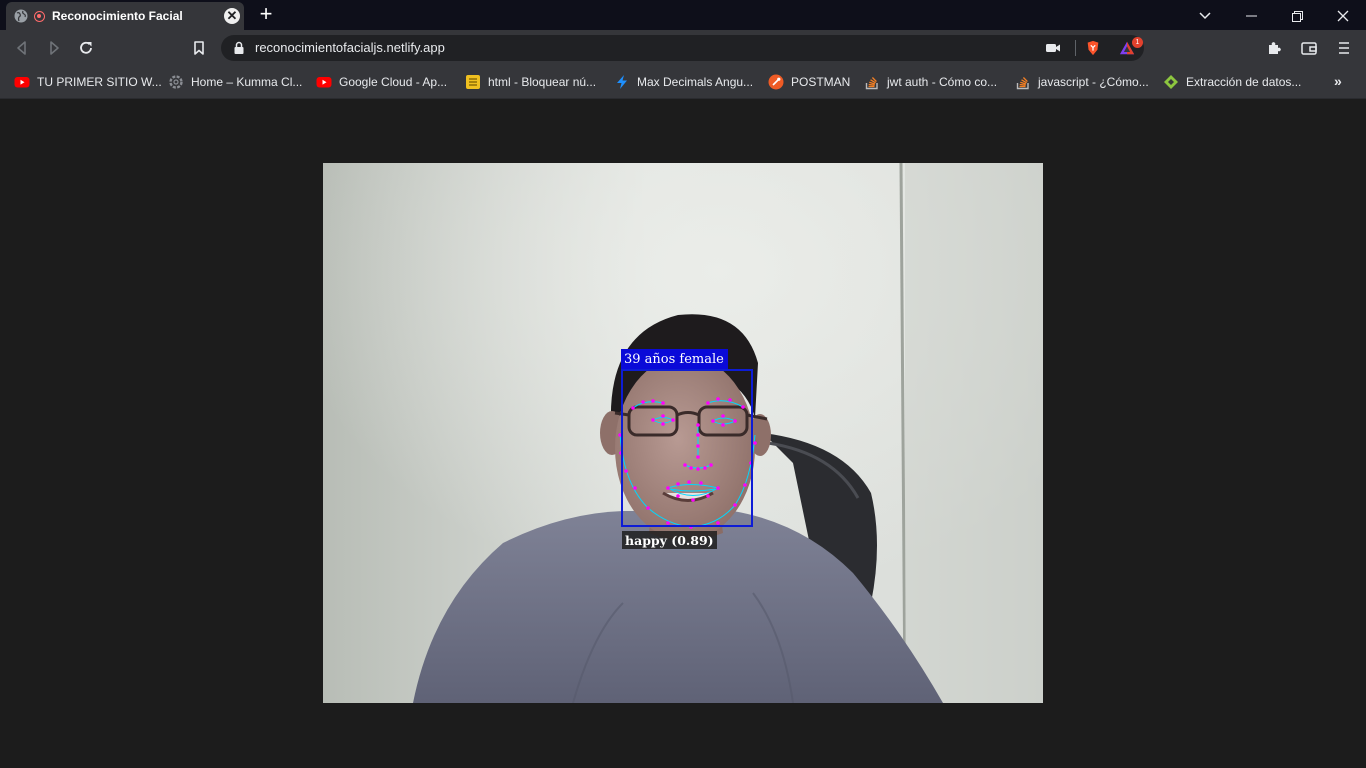 The height and width of the screenshot is (768, 1366). What do you see at coordinates (1093, 48) in the screenshot?
I see `brave-shields-icon` at bounding box center [1093, 48].